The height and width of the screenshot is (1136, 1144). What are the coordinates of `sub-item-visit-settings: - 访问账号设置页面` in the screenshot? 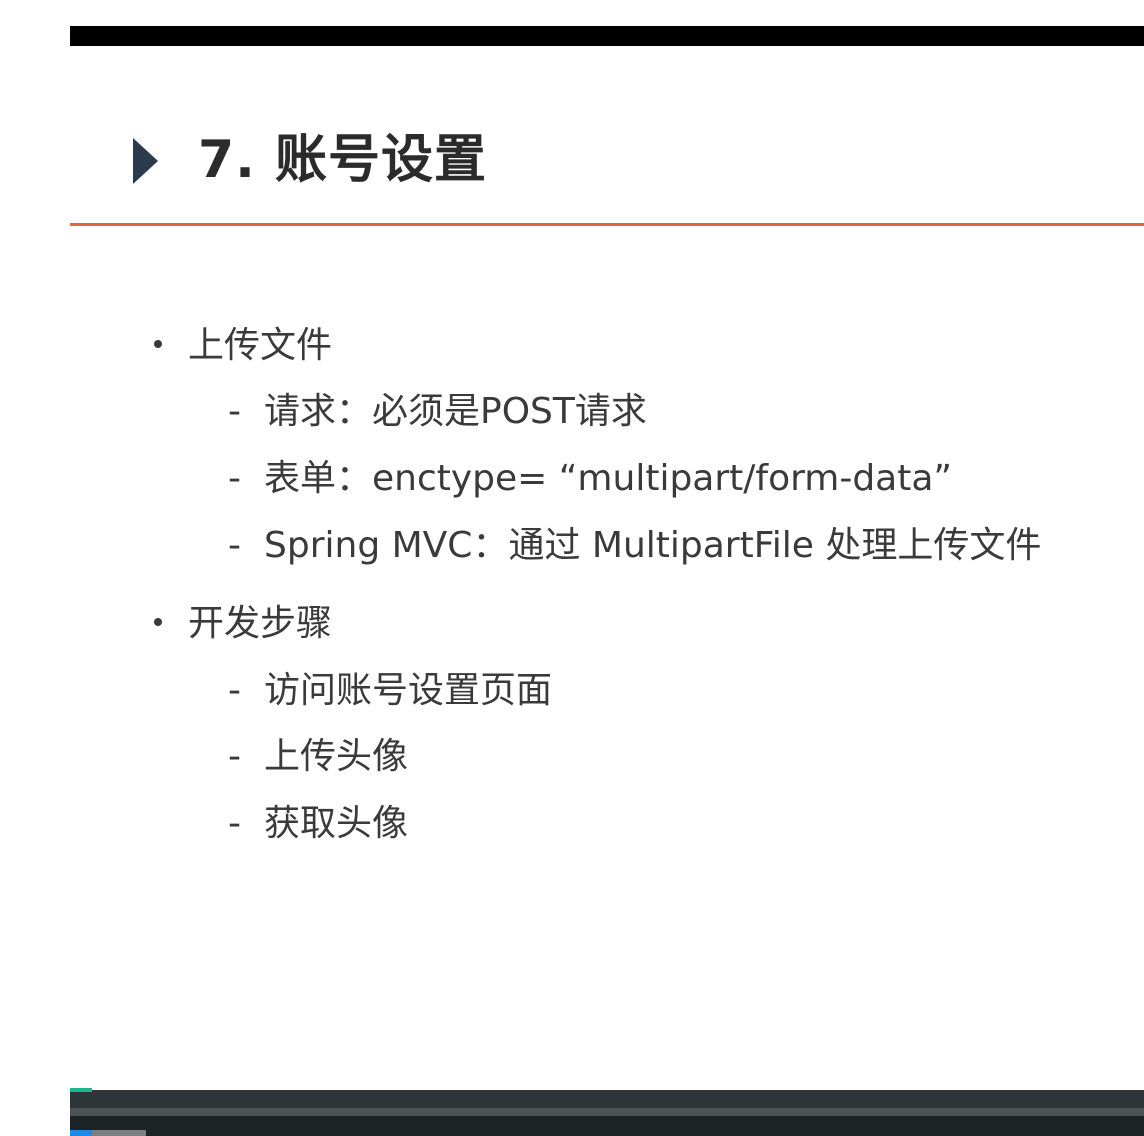 It's located at (390, 691).